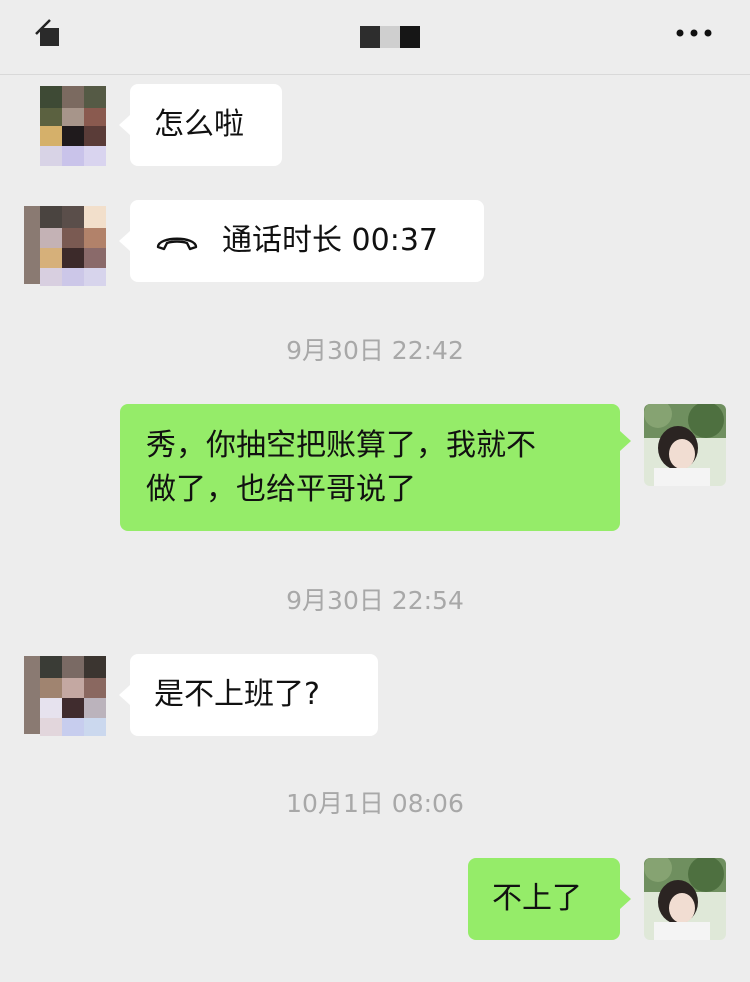 This screenshot has height=982, width=750. I want to click on chat-header, so click(375, 37).